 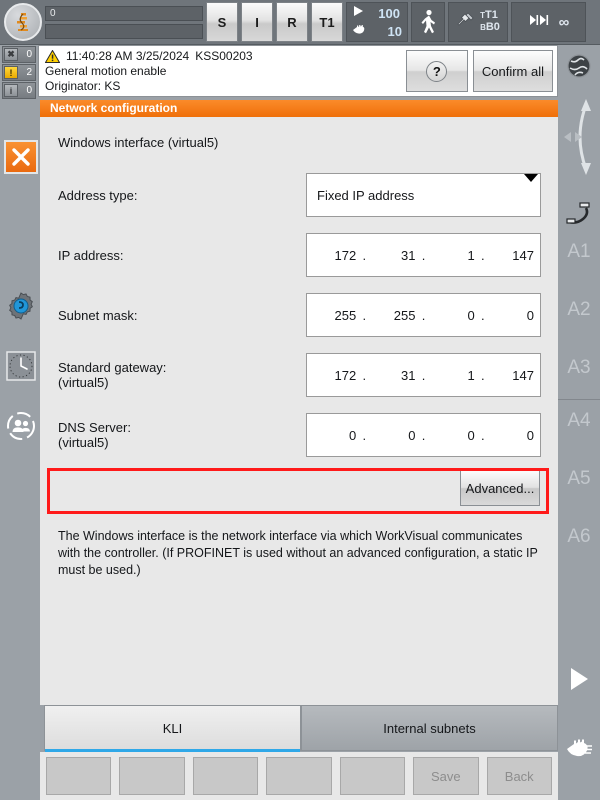 What do you see at coordinates (19, 72) in the screenshot?
I see `warning-message-counter: ! 2` at bounding box center [19, 72].